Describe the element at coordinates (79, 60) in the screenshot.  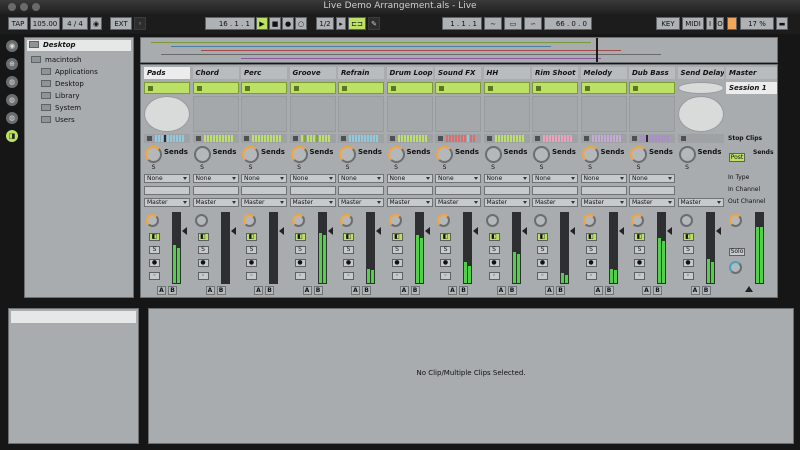
I see `browser-item-macintosh: macintosh` at that location.